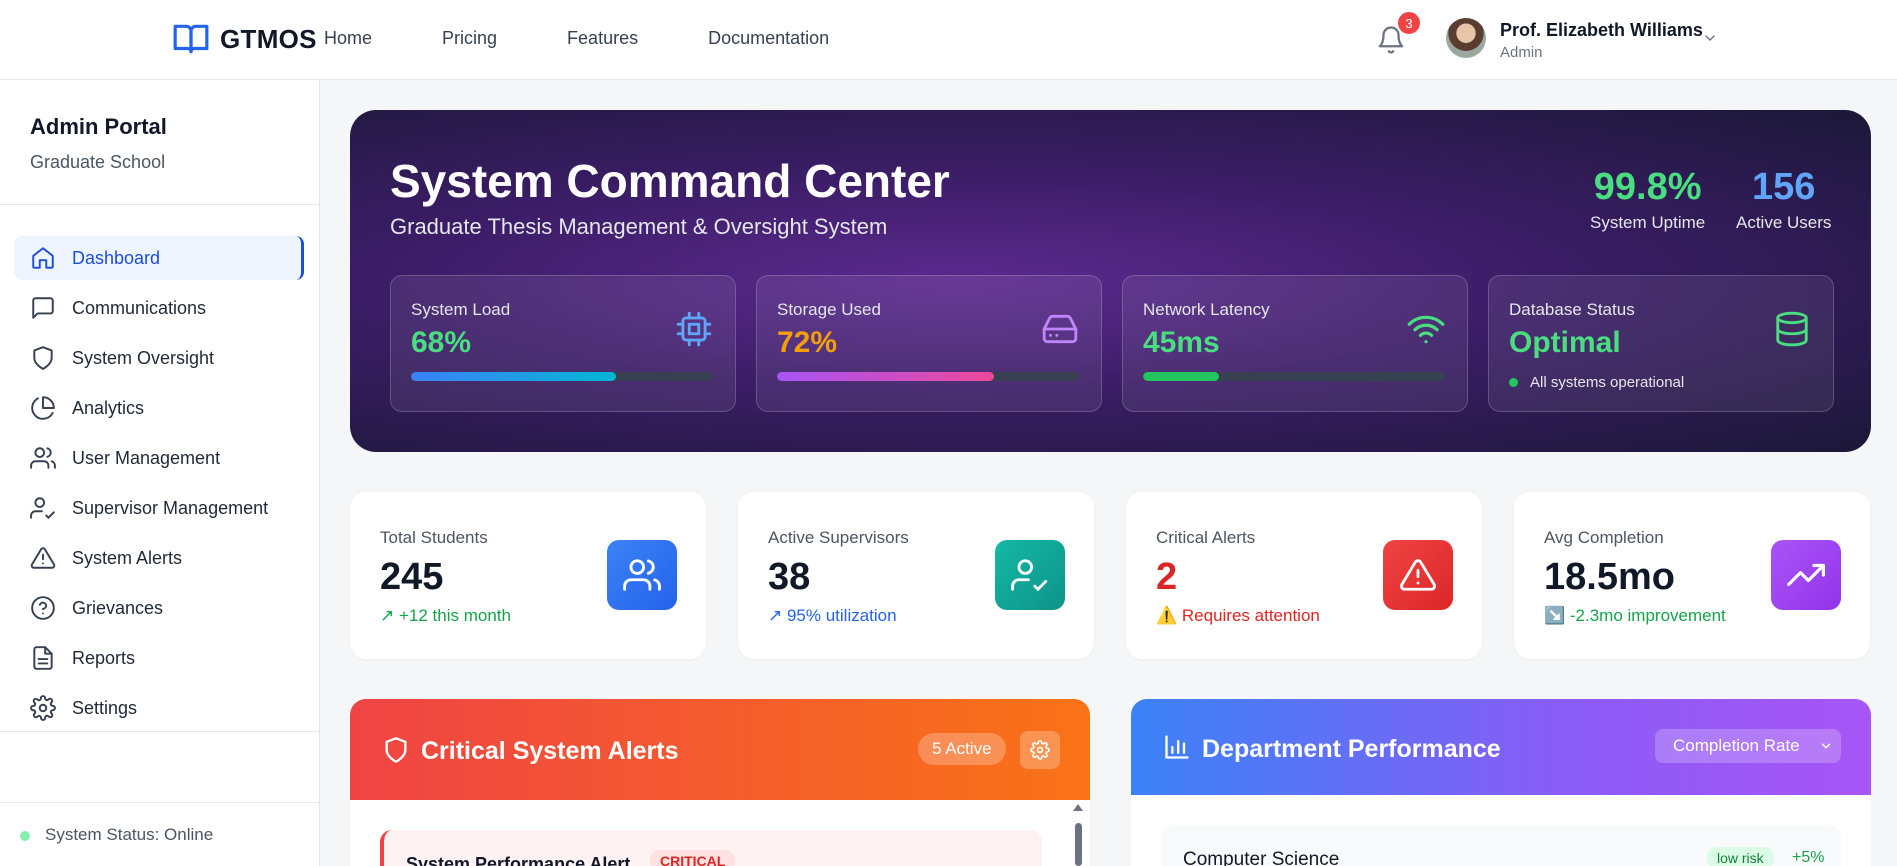 This screenshot has width=1897, height=866. Describe the element at coordinates (1181, 342) in the screenshot. I see `metric-value: 45ms` at that location.